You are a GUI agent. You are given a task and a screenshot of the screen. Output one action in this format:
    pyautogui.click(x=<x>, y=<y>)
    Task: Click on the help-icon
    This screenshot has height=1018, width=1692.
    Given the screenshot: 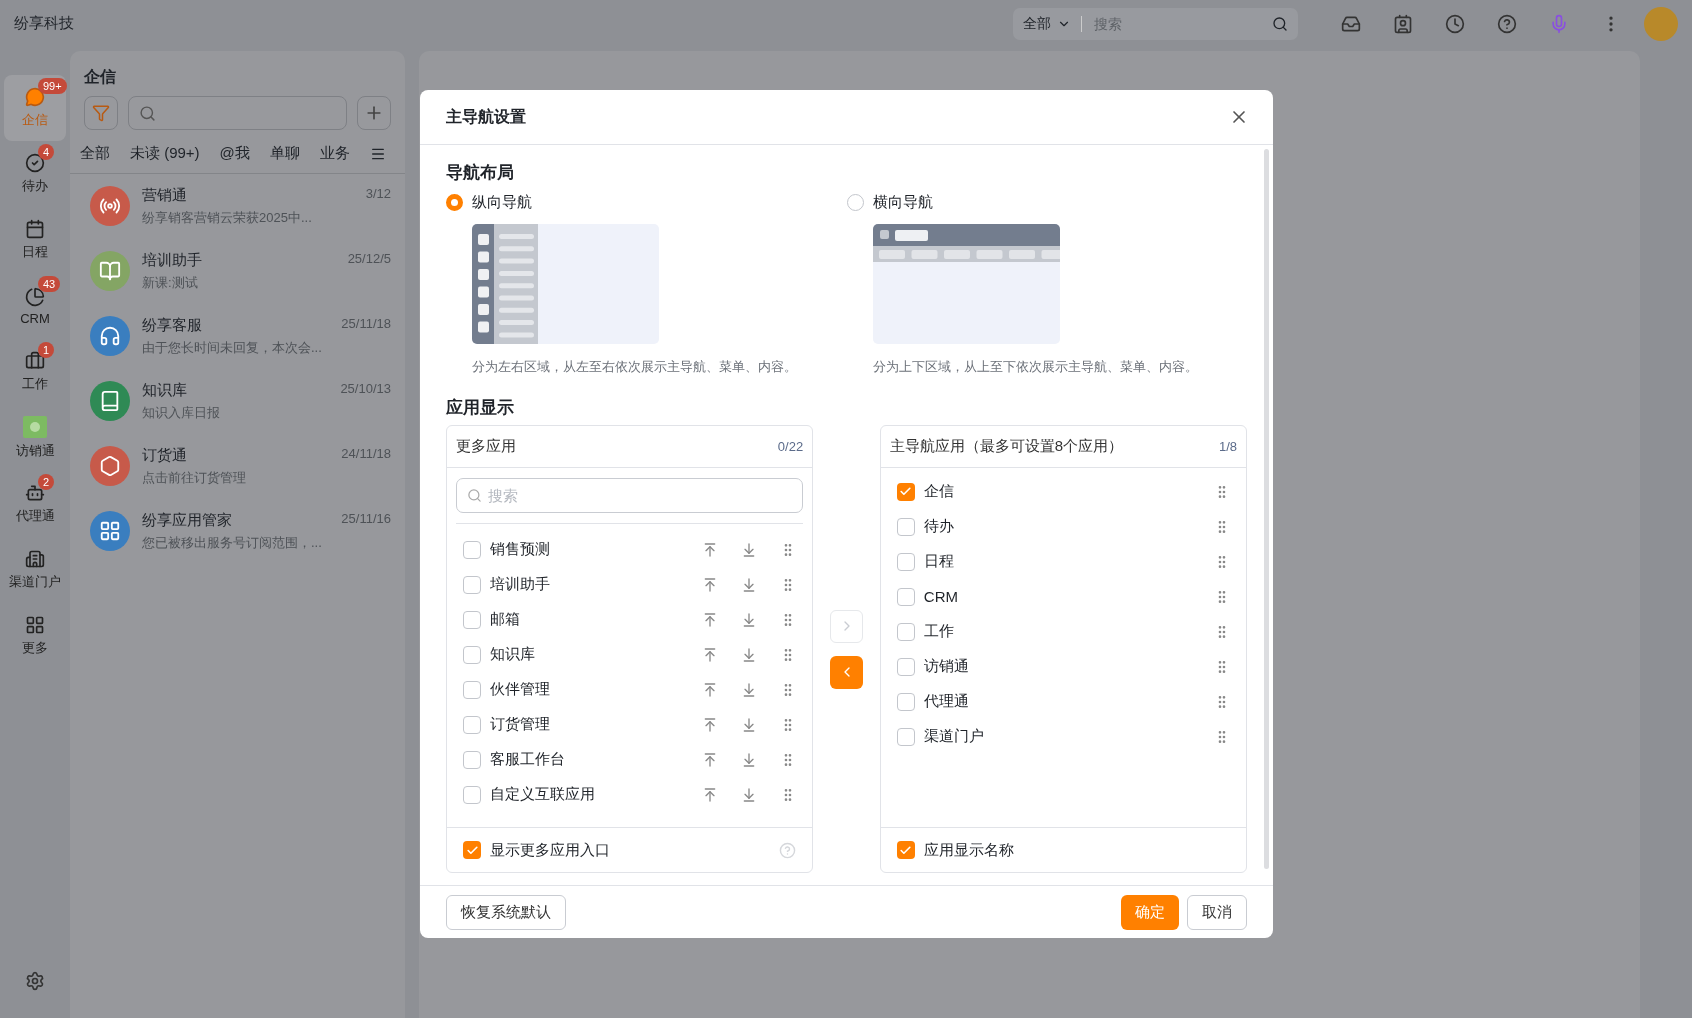 What is the action you would take?
    pyautogui.click(x=1507, y=23)
    